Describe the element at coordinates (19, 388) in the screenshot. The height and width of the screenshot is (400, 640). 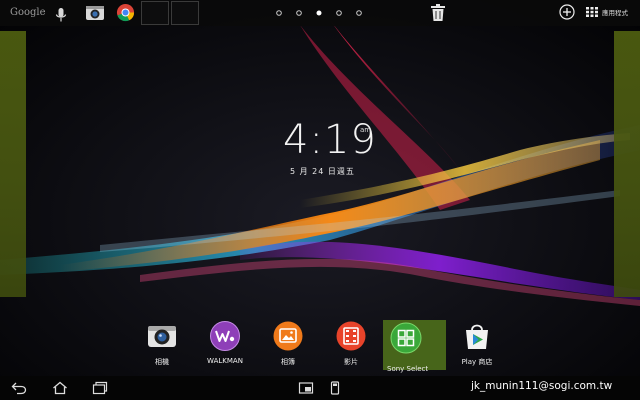
I see `back-icon` at that location.